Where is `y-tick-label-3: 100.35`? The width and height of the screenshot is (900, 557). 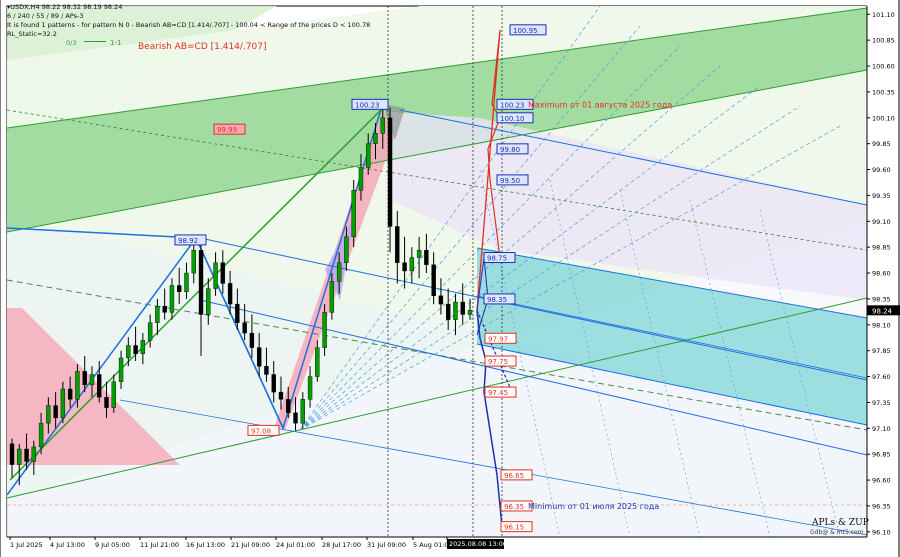
y-tick-label-3: 100.35 is located at coordinates (883, 92).